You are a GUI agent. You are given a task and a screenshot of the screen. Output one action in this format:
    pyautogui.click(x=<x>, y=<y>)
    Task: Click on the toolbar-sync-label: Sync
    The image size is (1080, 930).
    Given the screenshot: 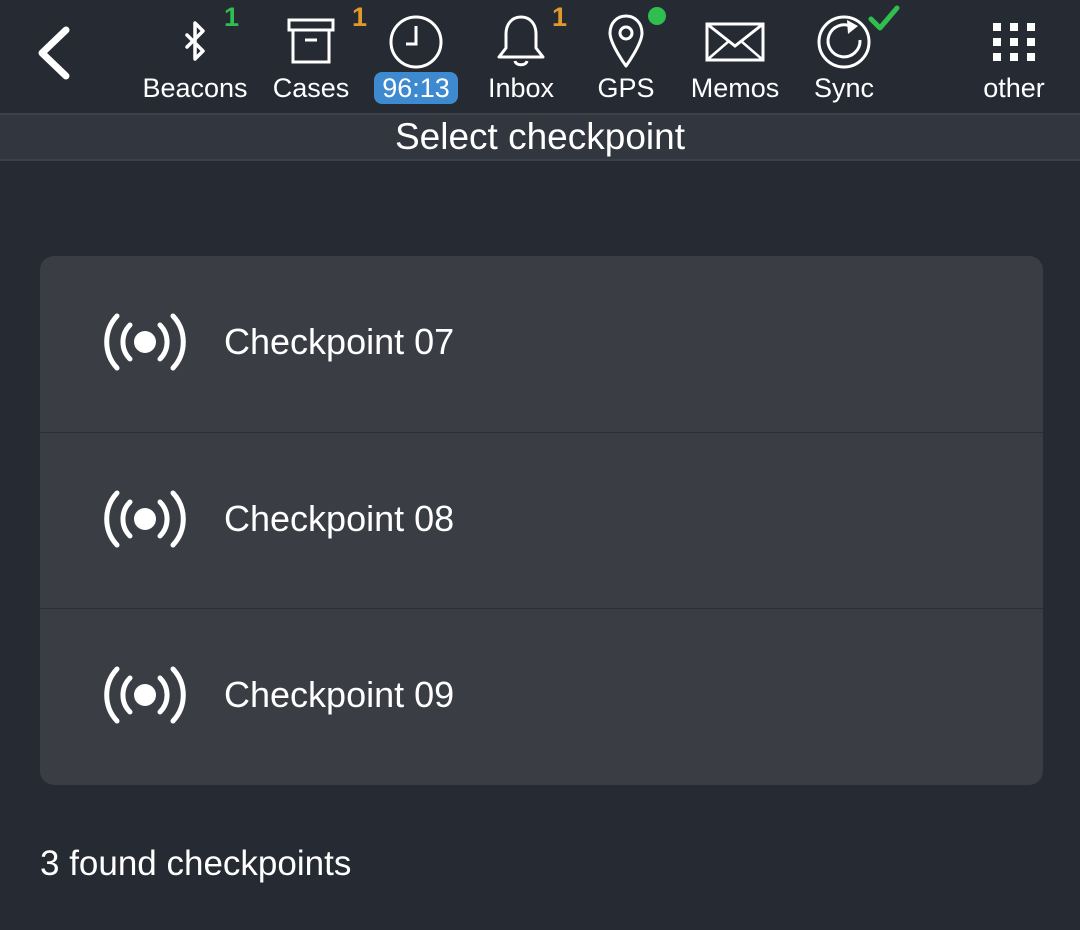 What is the action you would take?
    pyautogui.click(x=844, y=88)
    